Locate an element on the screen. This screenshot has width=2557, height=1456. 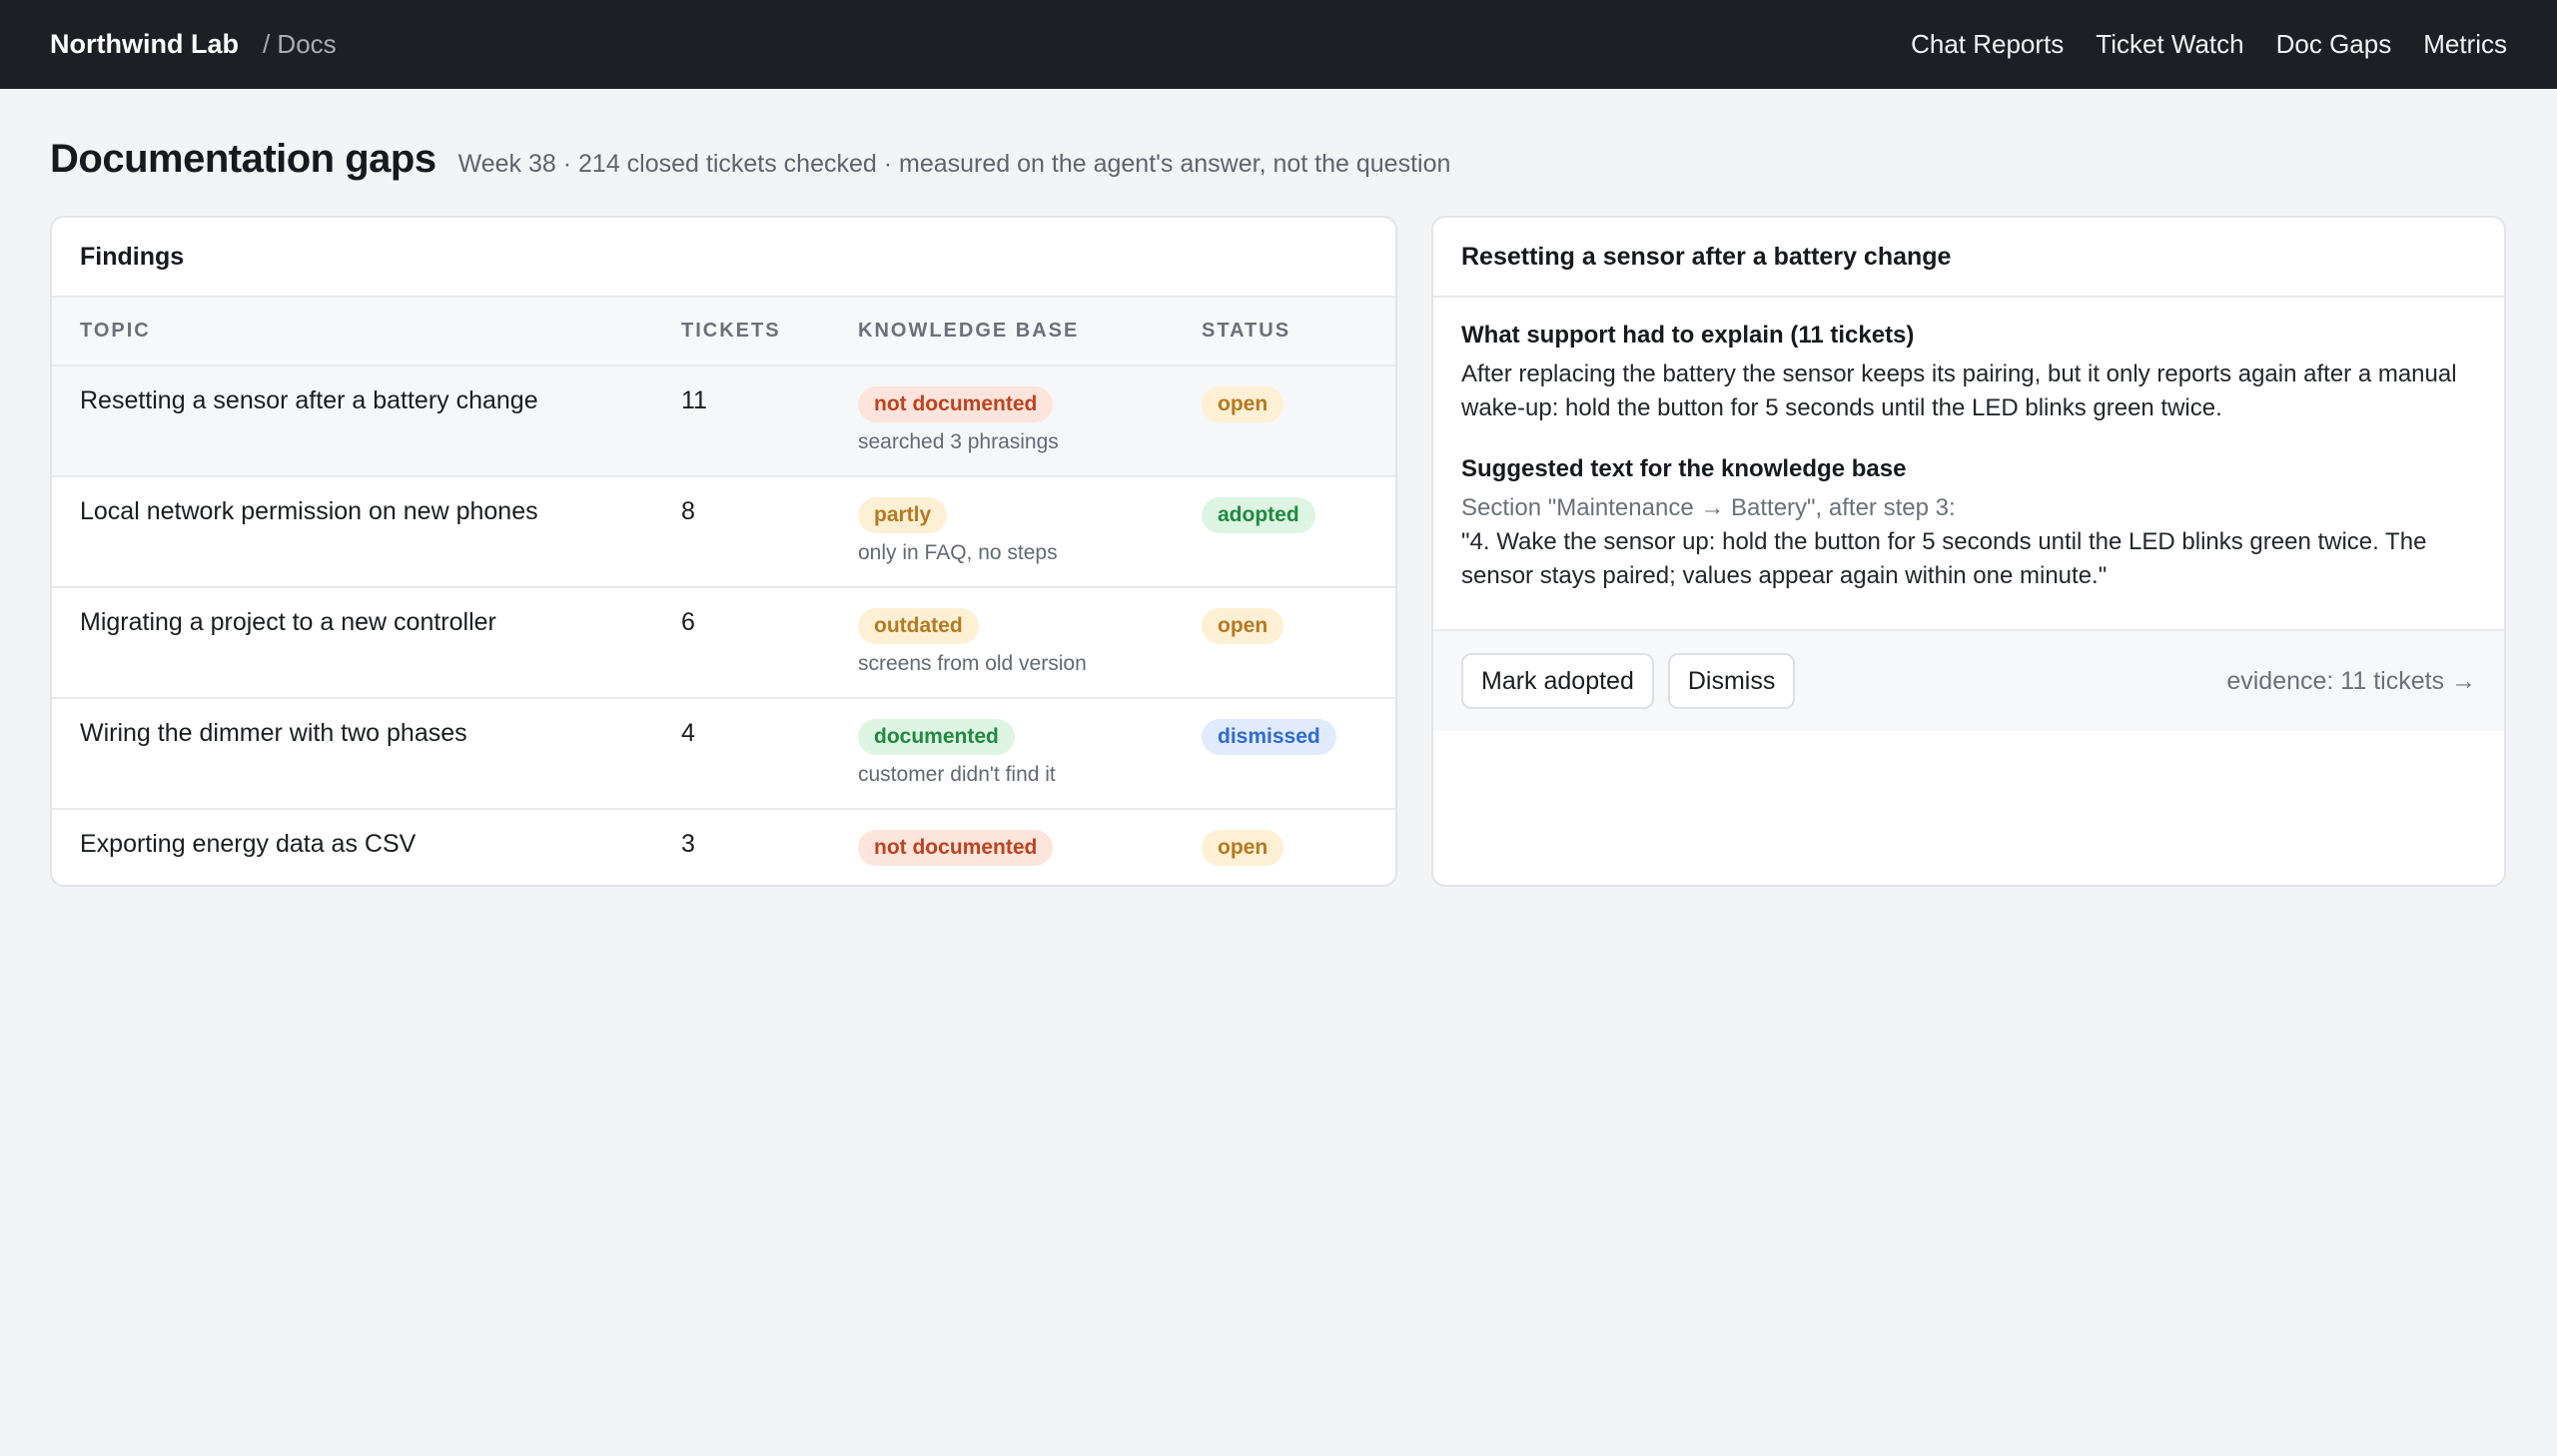
findings-title: Findings is located at coordinates (723, 258).